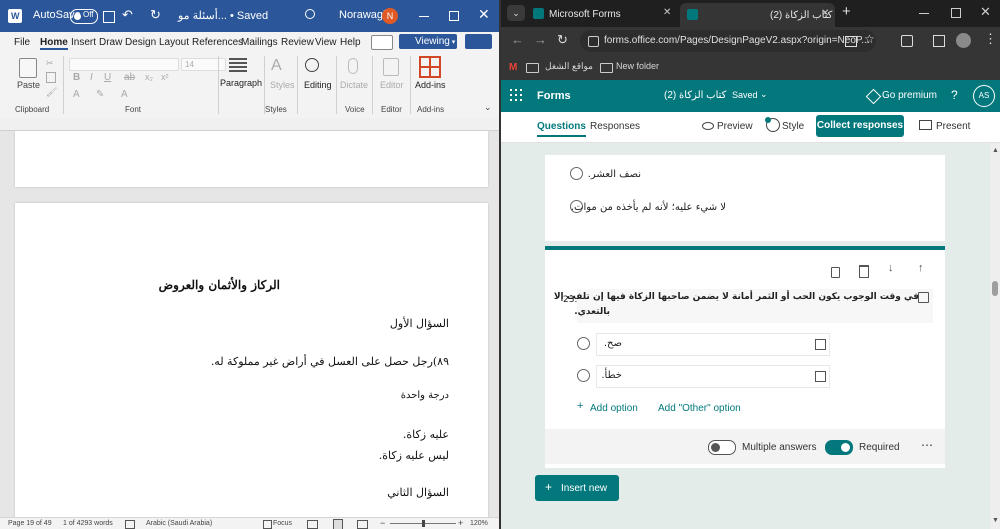 This screenshot has width=1000, height=529. I want to click on insert-new-button: + Insert new, so click(577, 488).